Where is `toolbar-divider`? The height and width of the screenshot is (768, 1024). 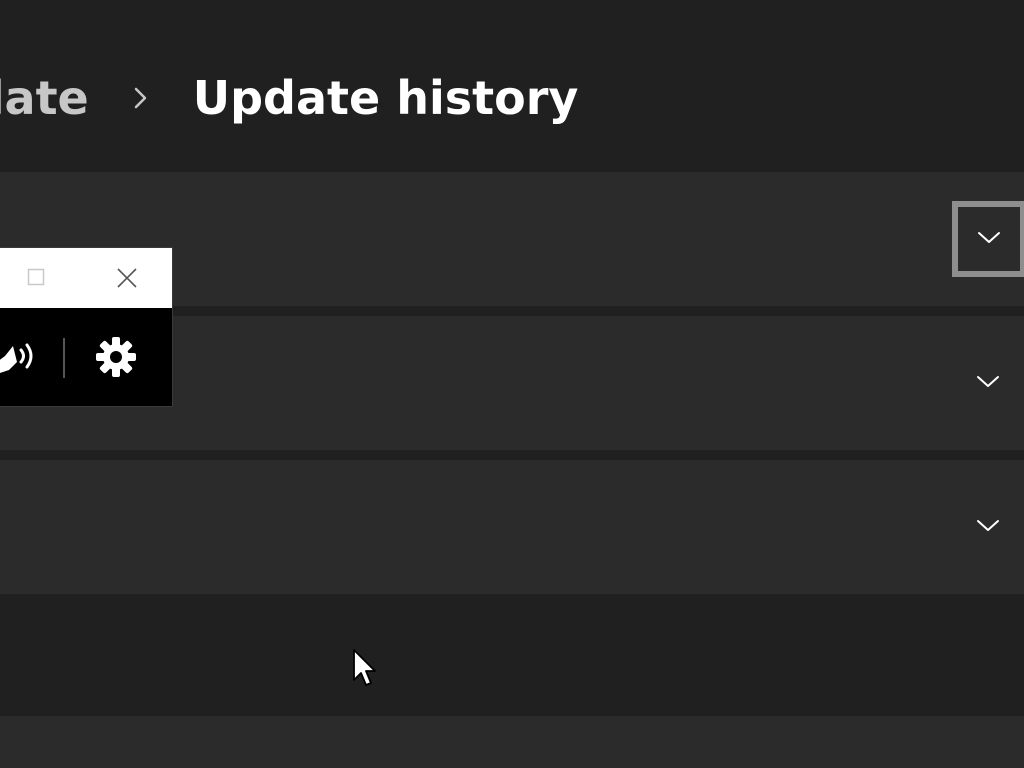 toolbar-divider is located at coordinates (64, 358).